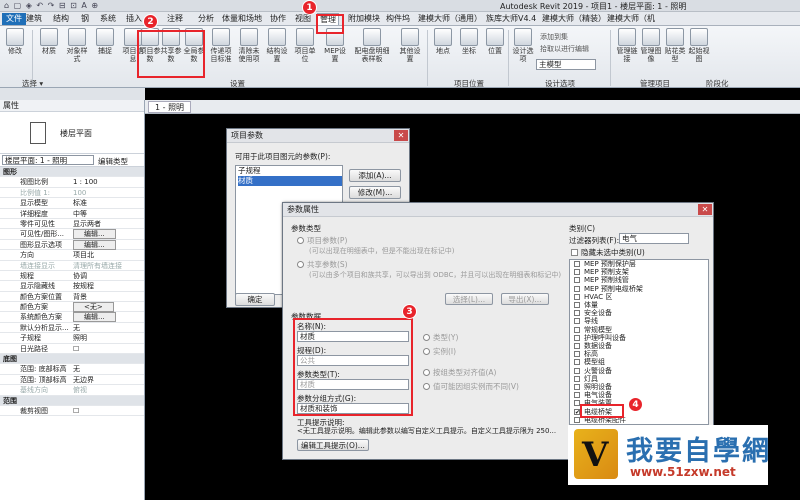  I want to click on tab-steel: 钢, so click(85, 19).